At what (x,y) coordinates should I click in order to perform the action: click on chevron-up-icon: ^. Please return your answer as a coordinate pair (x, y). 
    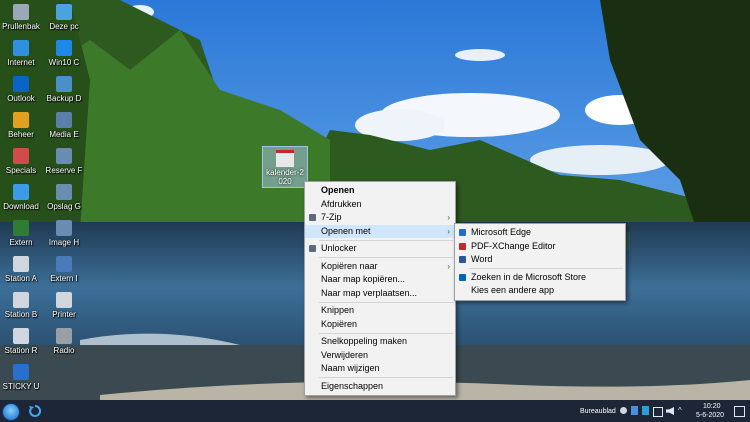
    Looking at the image, I should click on (680, 410).